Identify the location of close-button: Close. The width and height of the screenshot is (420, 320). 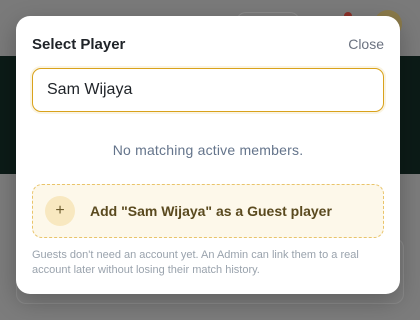
(366, 44).